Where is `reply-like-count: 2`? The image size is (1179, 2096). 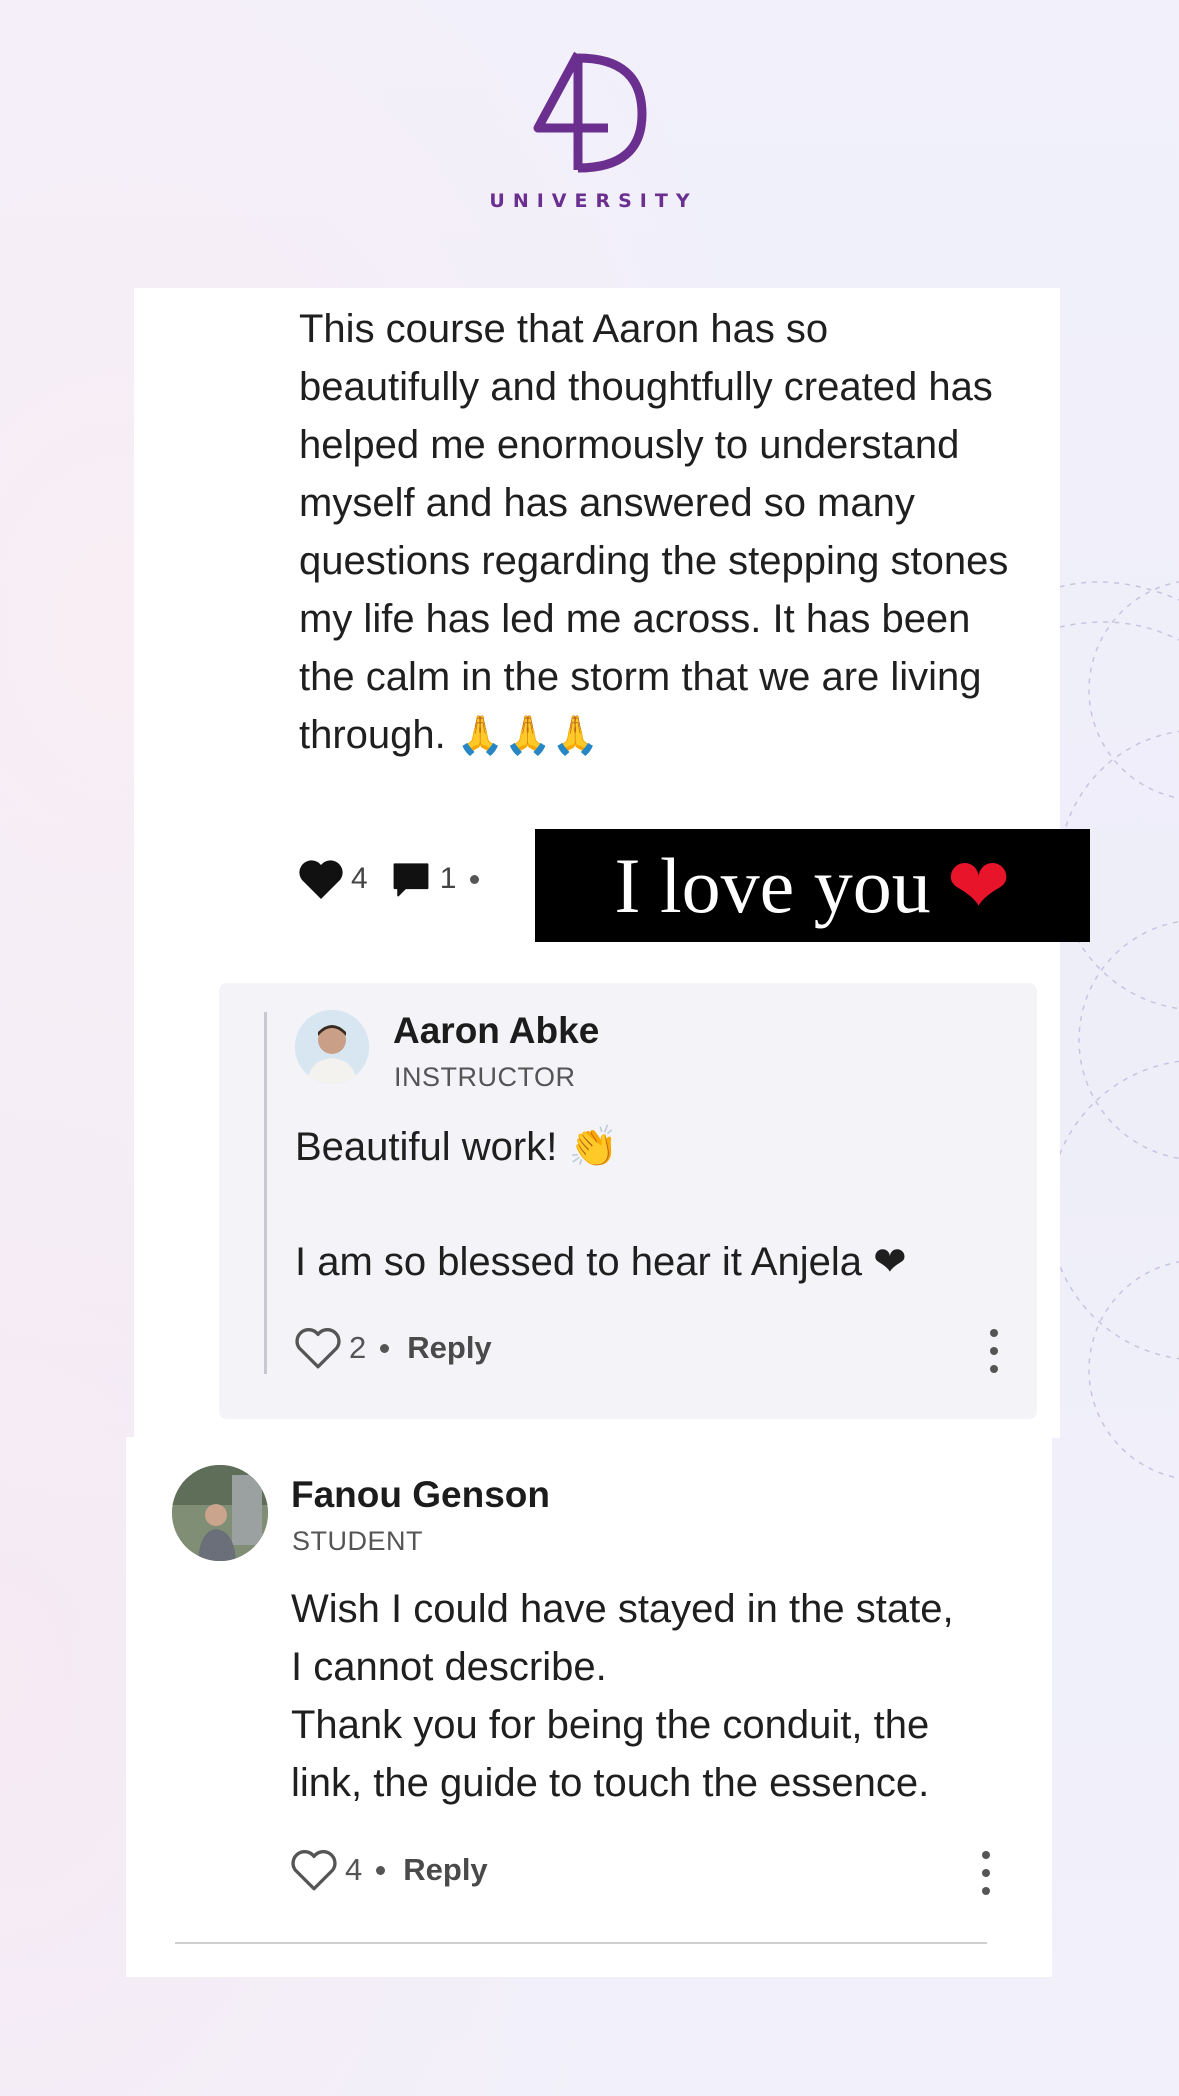
reply-like-count: 2 is located at coordinates (358, 1347).